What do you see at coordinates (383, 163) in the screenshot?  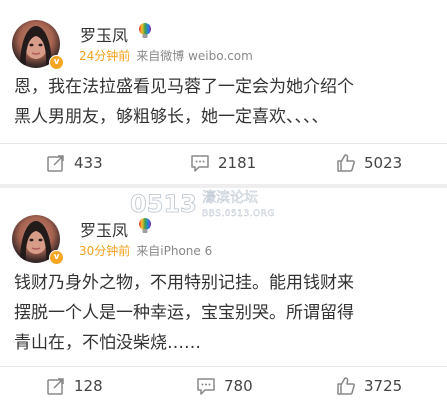 I see `like-count: 5023` at bounding box center [383, 163].